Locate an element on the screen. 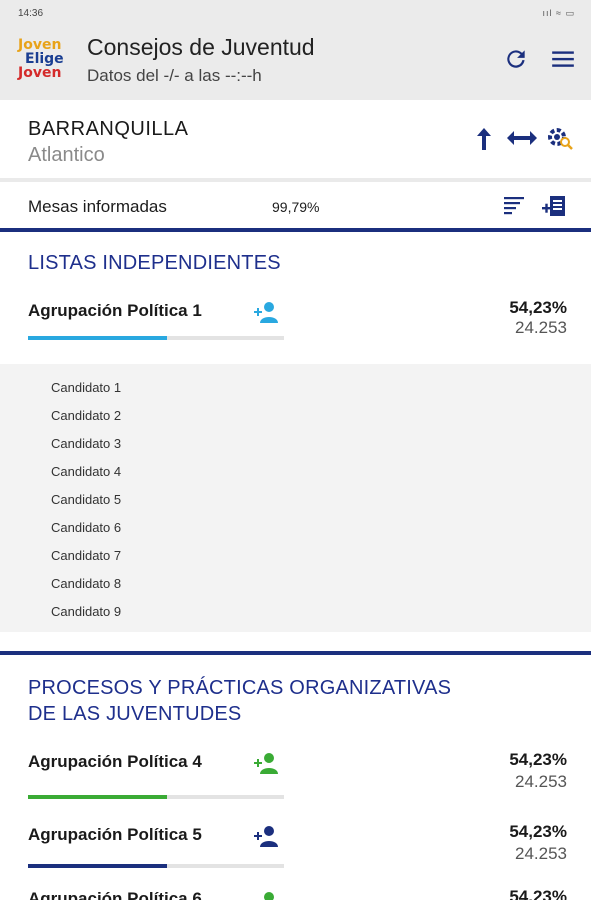  settings-search-icon is located at coordinates (560, 138).